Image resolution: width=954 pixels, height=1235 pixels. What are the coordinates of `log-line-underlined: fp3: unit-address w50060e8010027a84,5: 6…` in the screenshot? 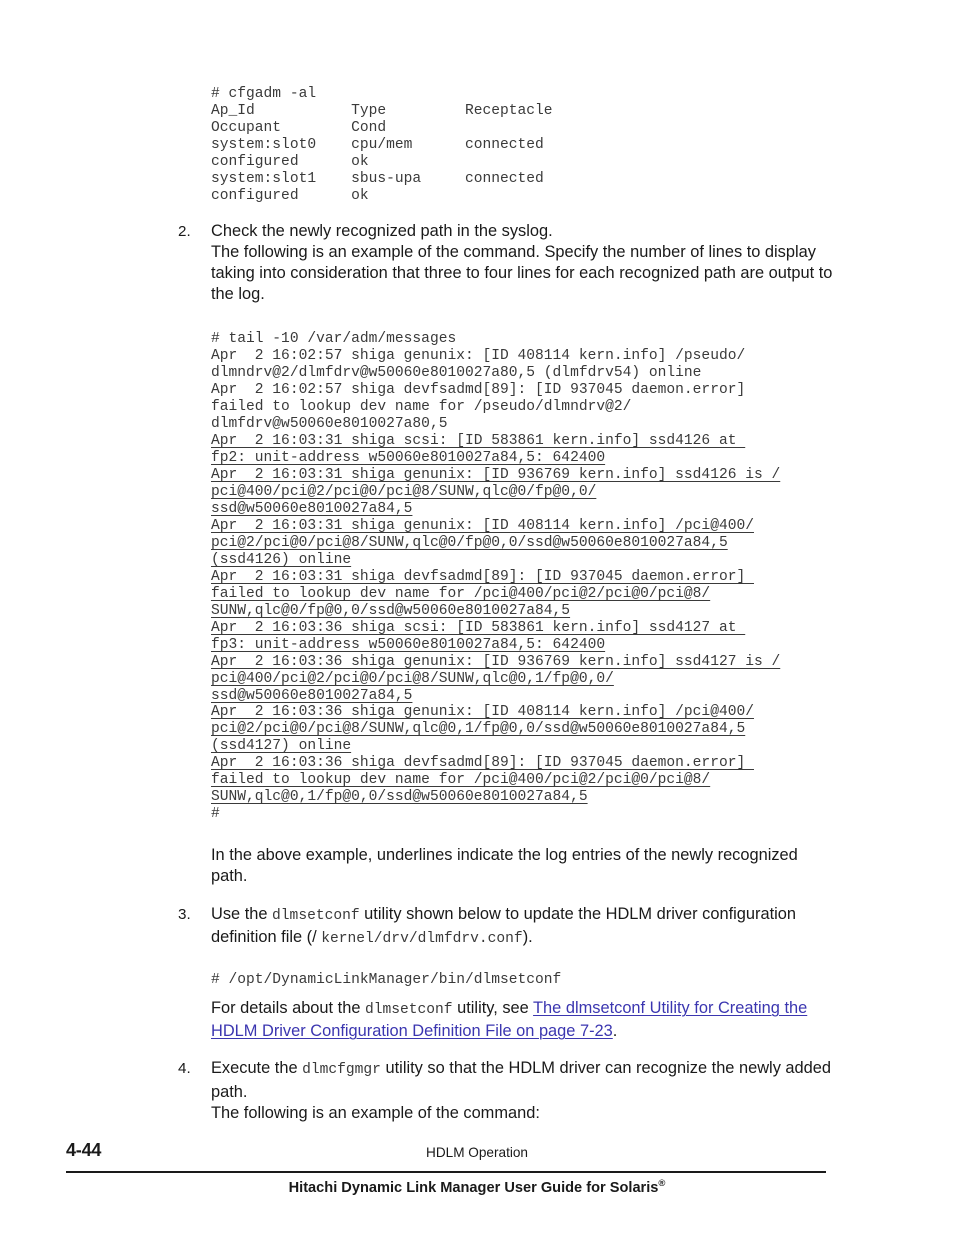 It's located at (408, 644).